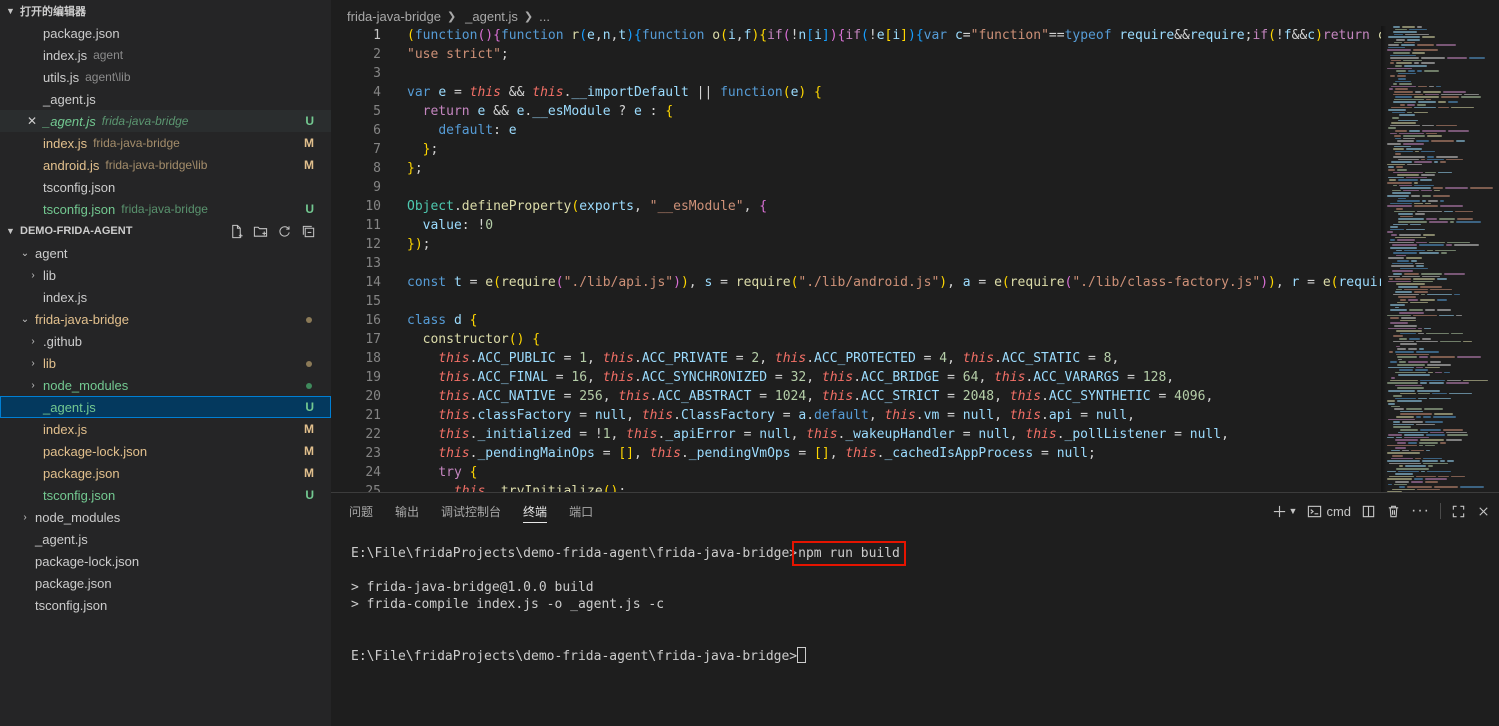 The image size is (1499, 726). Describe the element at coordinates (1368, 511) in the screenshot. I see `split-terminal-icon` at that location.